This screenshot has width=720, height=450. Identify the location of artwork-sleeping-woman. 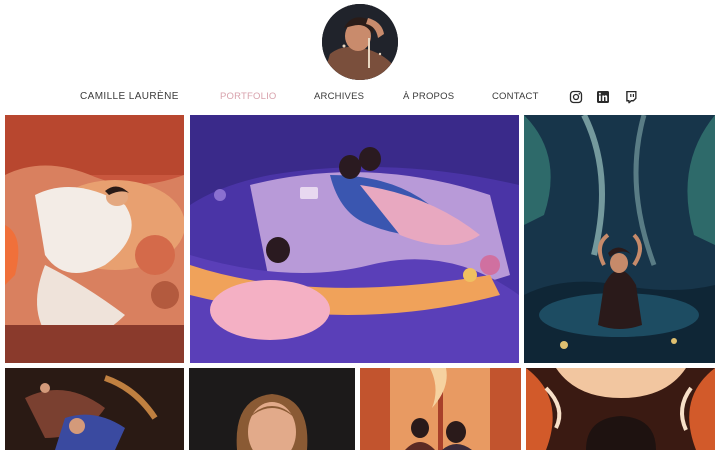
(94, 239).